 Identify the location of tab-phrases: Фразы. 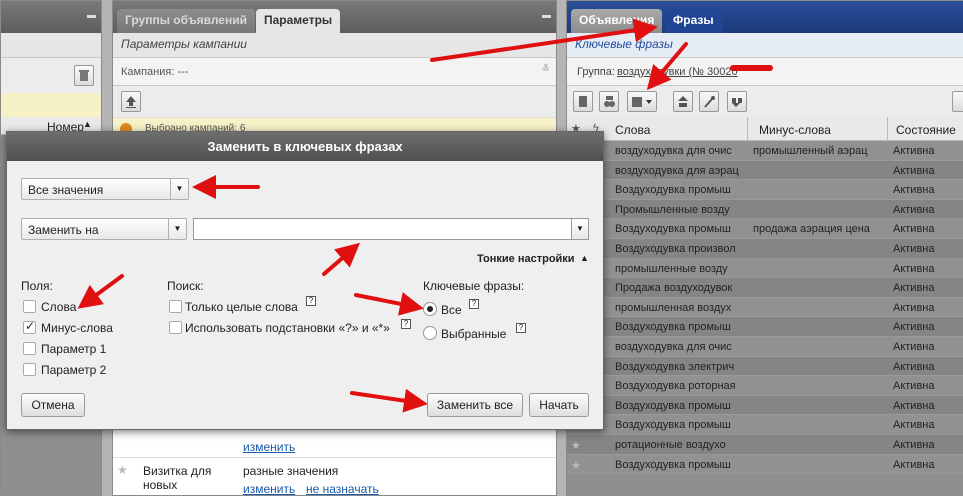
(693, 21).